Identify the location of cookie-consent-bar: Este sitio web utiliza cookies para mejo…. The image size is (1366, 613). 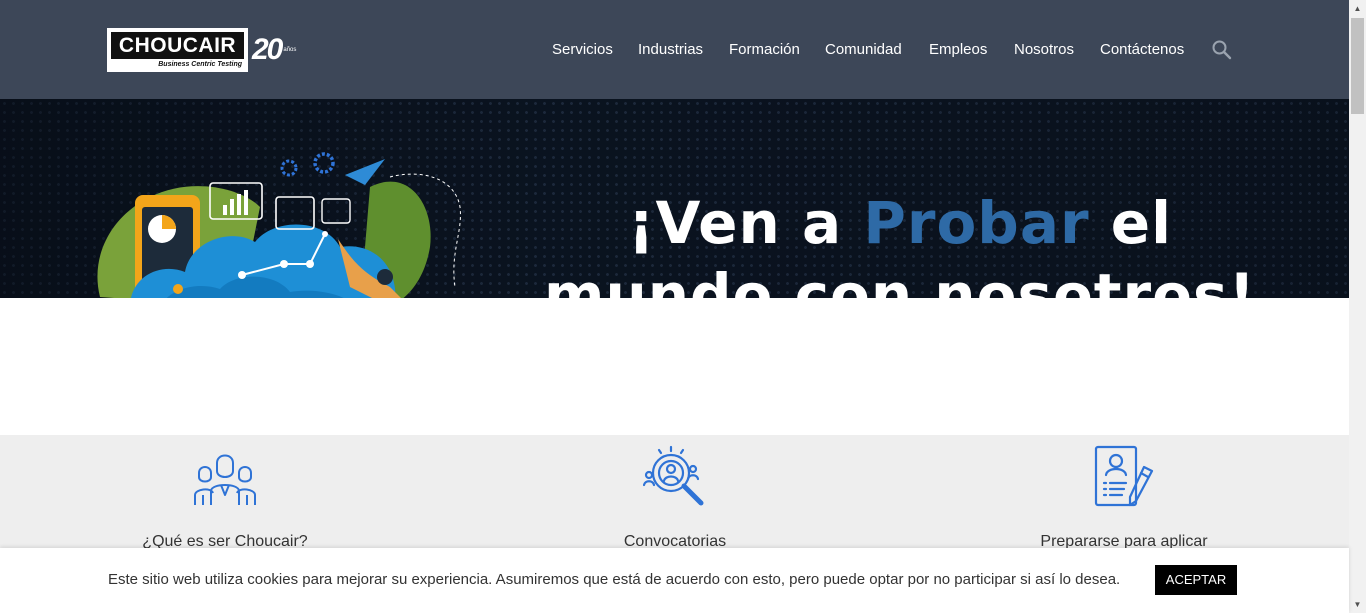
(674, 580).